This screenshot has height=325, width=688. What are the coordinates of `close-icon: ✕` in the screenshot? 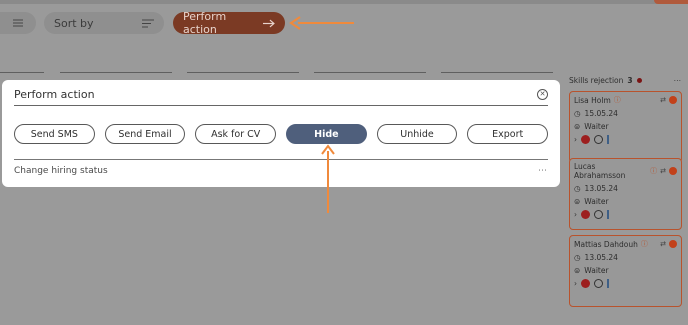 It's located at (542, 94).